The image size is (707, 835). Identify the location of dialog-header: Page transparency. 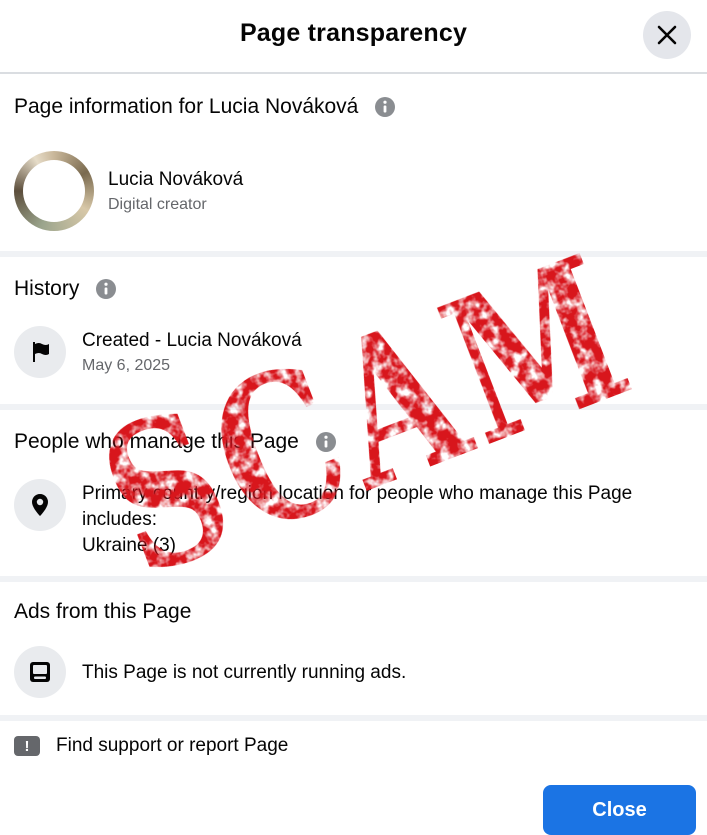
(353, 37).